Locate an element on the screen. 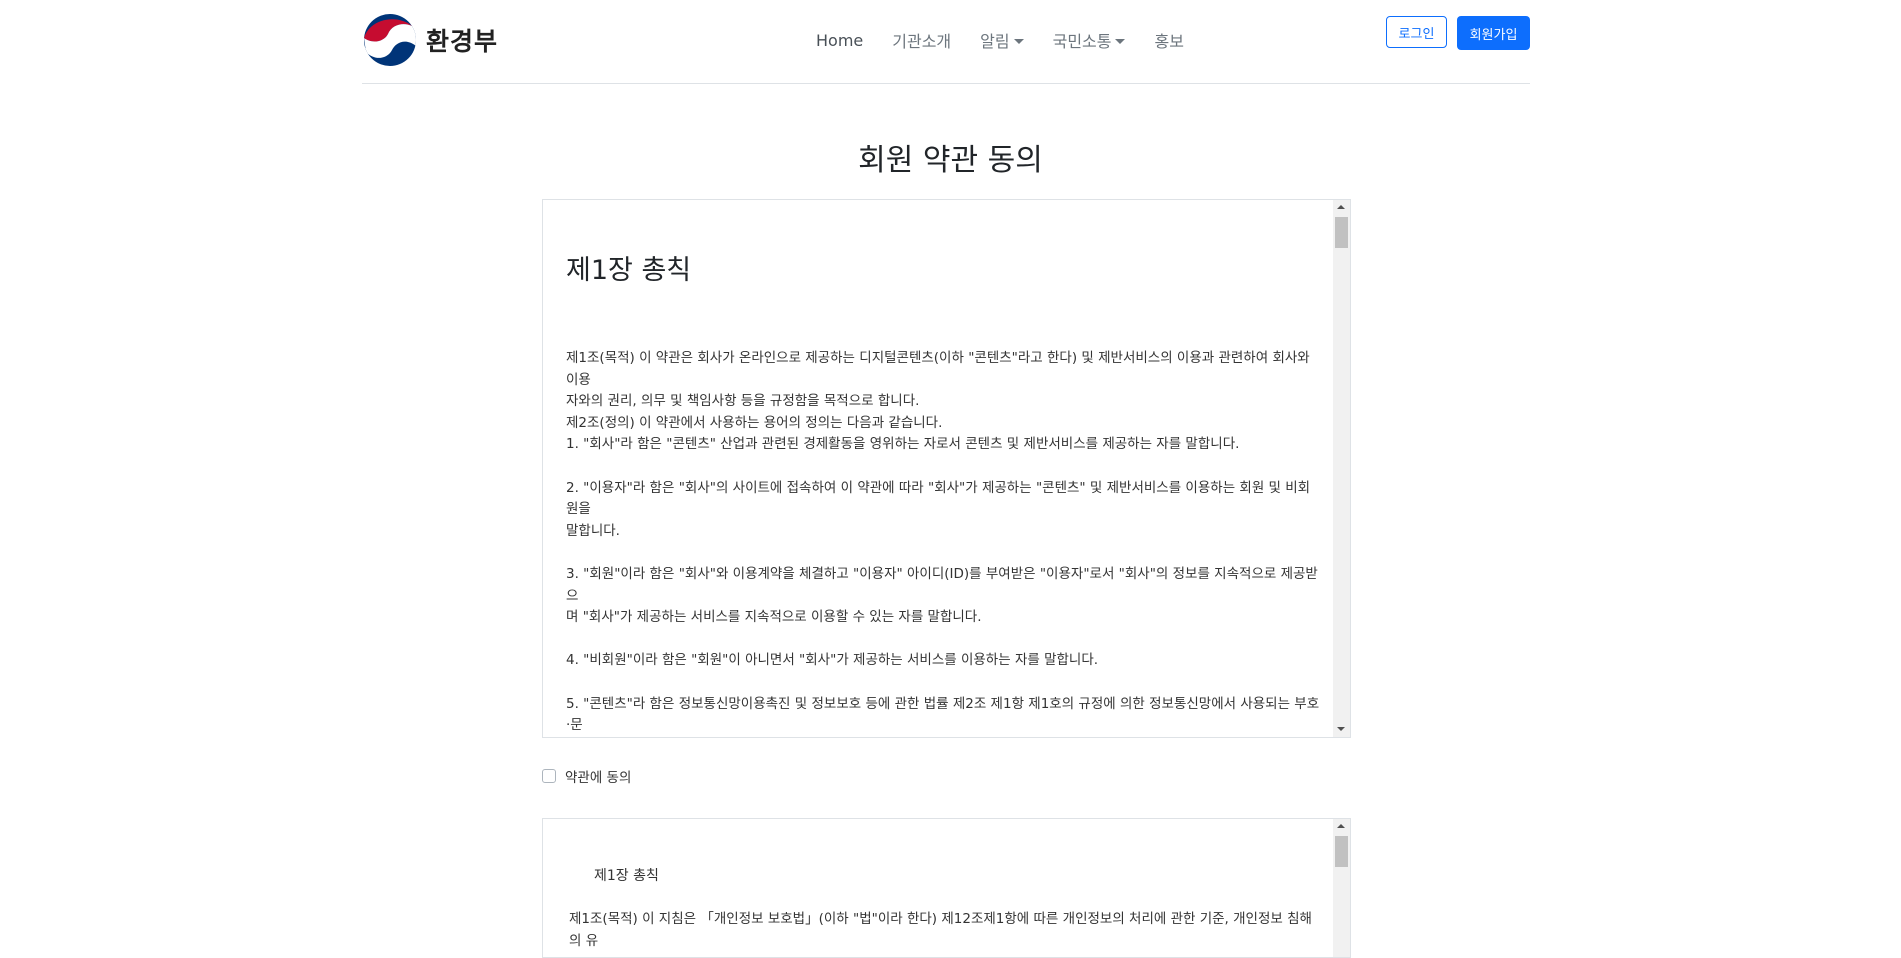 The width and height of the screenshot is (1901, 958). agree-row: 약관에 동의 is located at coordinates (586, 776).